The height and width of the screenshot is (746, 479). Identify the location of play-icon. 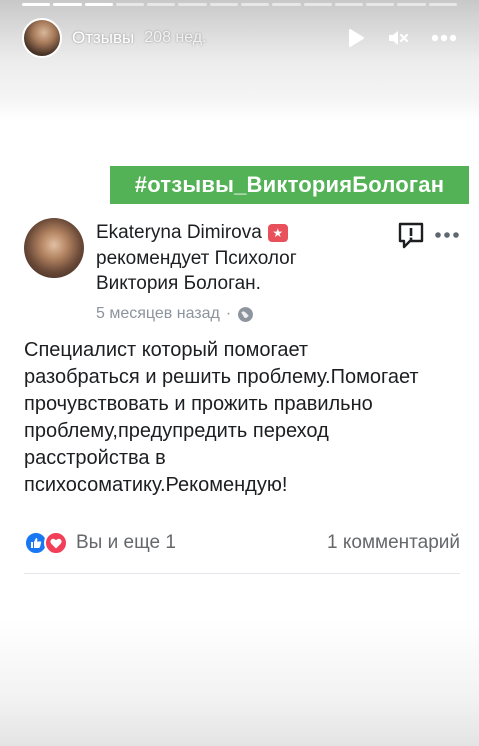
(356, 38).